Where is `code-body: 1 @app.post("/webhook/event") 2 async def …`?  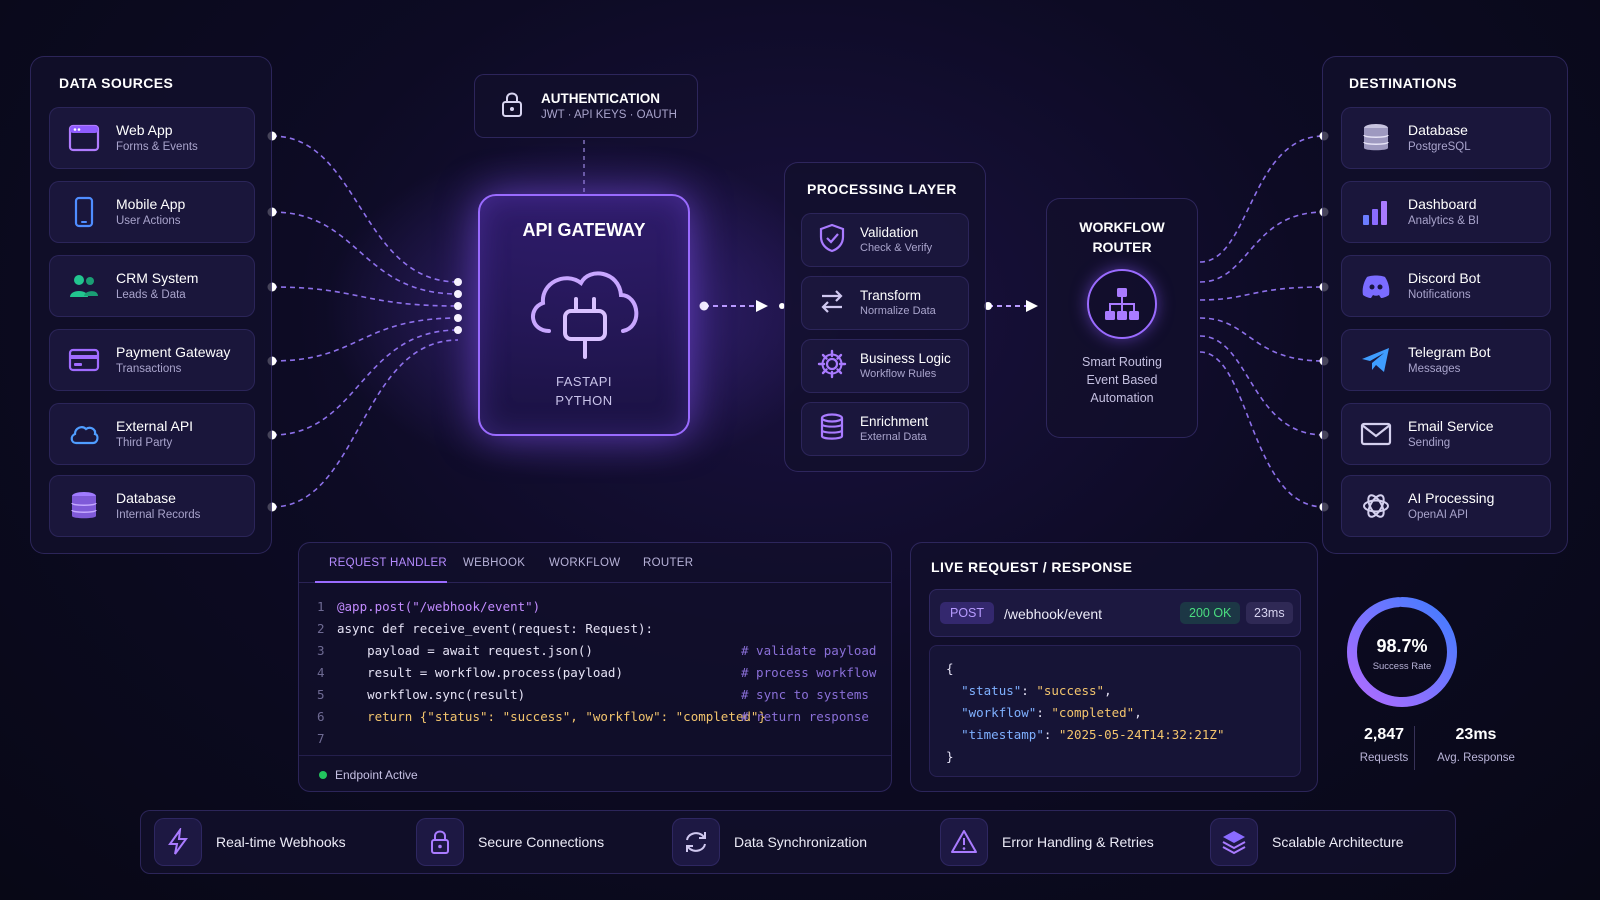
code-body: 1 @app.post("/webhook/event") 2 async def … is located at coordinates (595, 672).